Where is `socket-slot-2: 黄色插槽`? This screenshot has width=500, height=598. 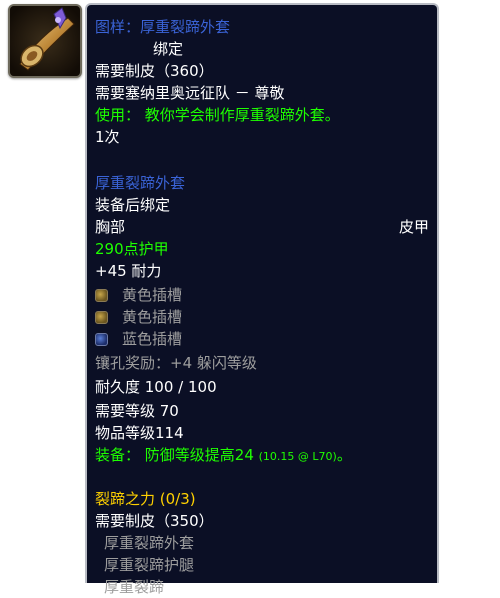 socket-slot-2: 黄色插槽 is located at coordinates (138, 317).